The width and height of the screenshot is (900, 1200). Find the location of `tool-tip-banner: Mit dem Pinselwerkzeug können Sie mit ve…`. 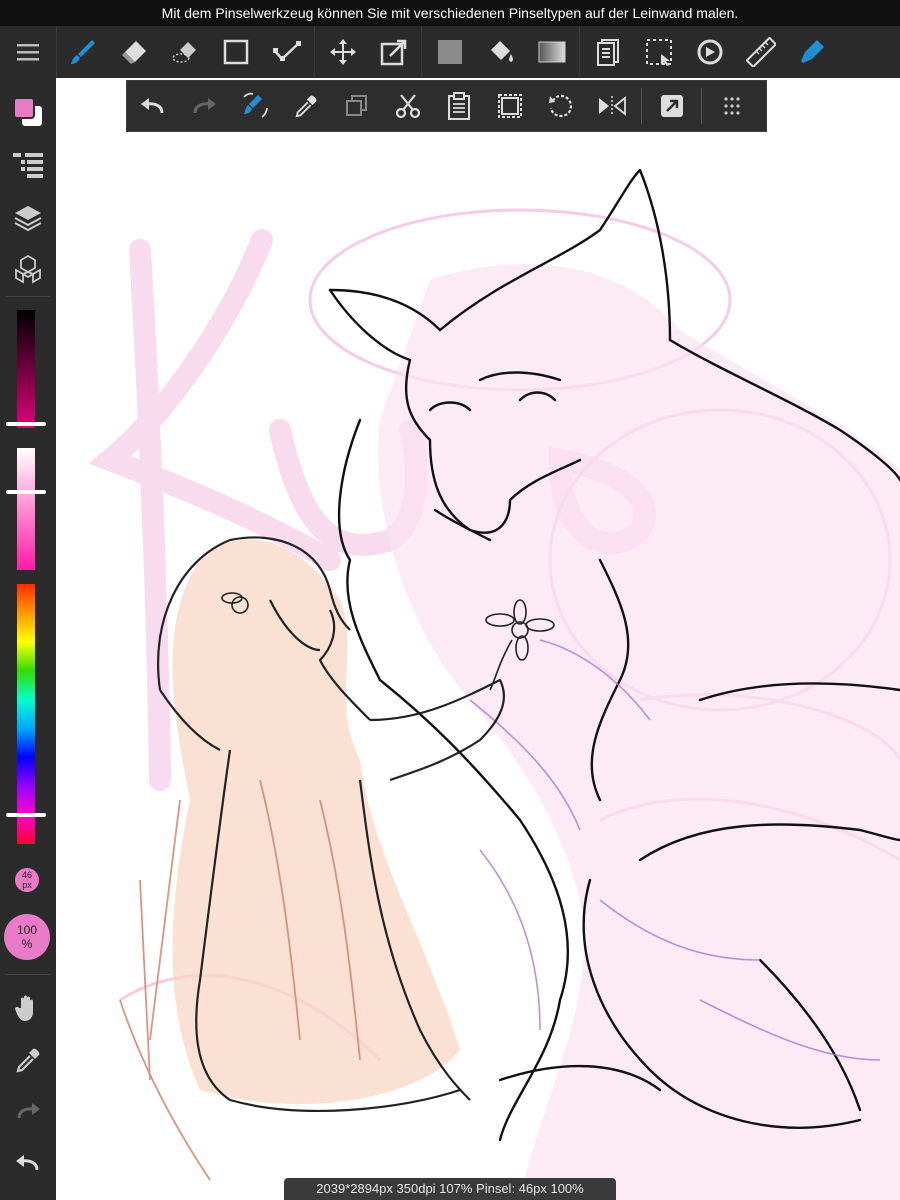

tool-tip-banner: Mit dem Pinselwerkzeug können Sie mit ve… is located at coordinates (450, 13).